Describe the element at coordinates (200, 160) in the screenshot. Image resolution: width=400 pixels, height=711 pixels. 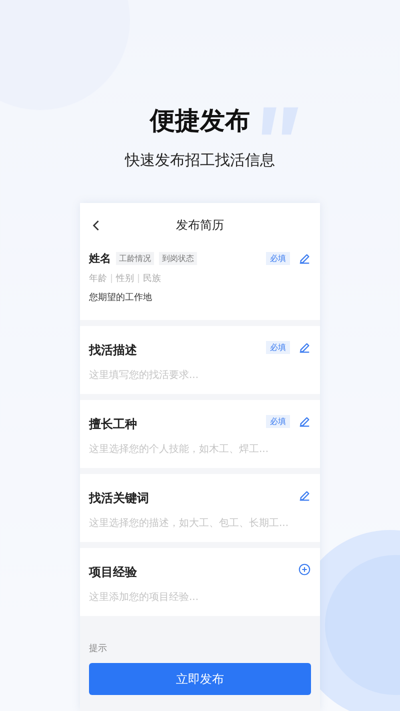
I see `subtitle: 快速发布招工找活信息` at that location.